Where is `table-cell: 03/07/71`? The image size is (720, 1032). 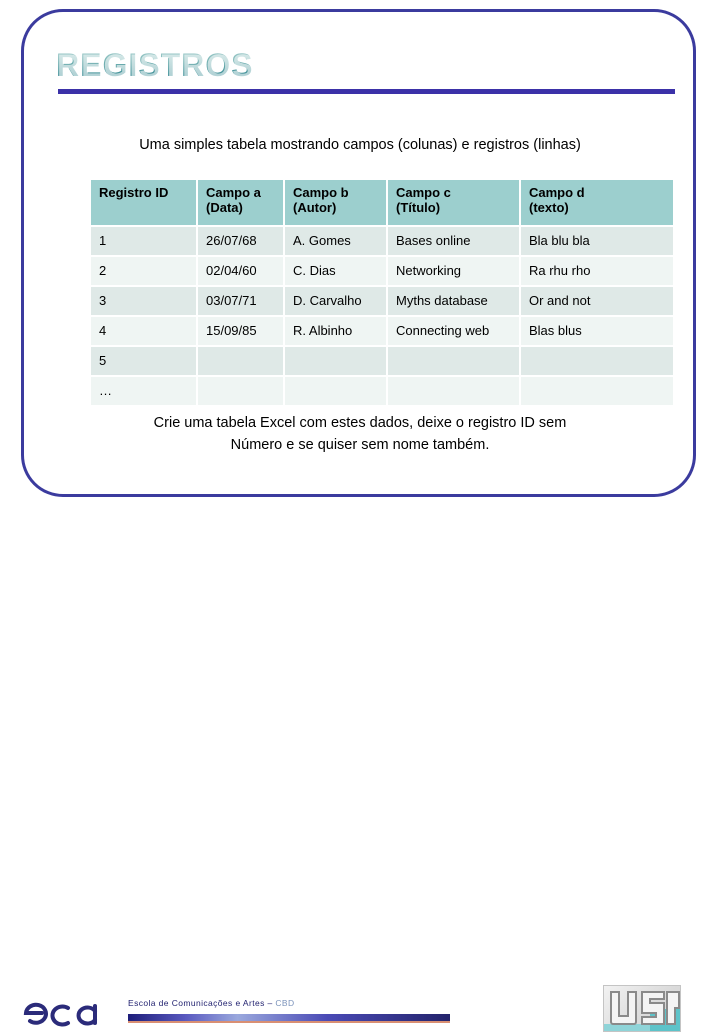 table-cell: 03/07/71 is located at coordinates (241, 301).